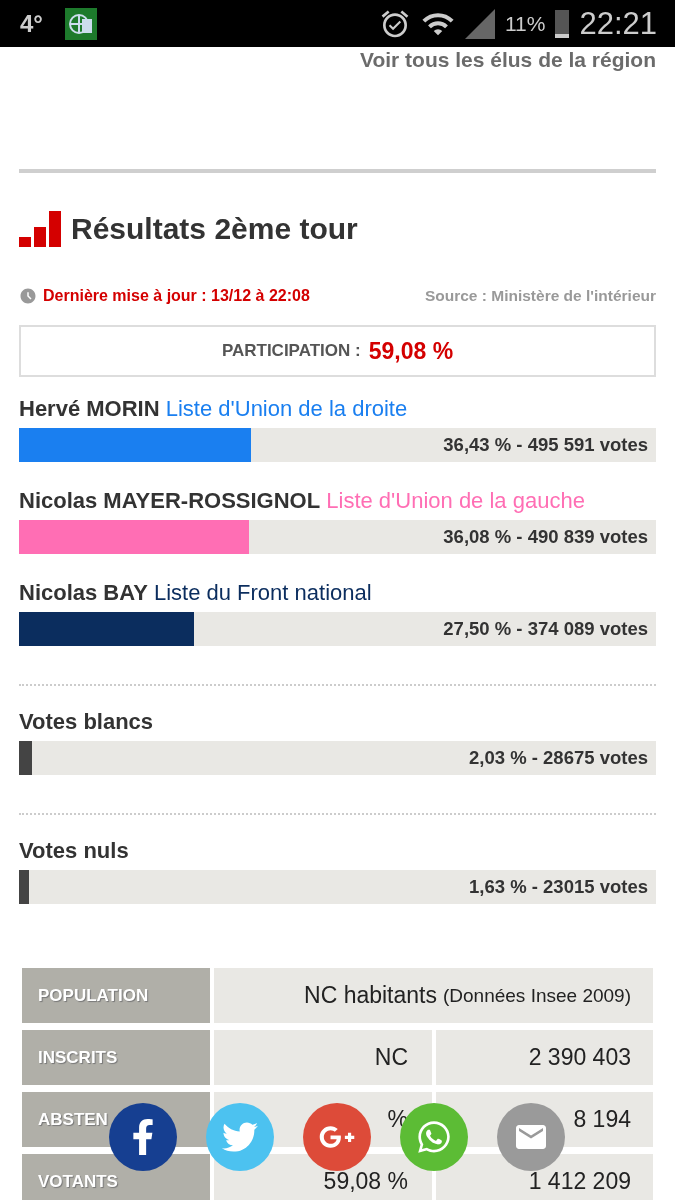 This screenshot has width=675, height=1200. What do you see at coordinates (411, 351) in the screenshot?
I see `participation-value: 59,08 %` at bounding box center [411, 351].